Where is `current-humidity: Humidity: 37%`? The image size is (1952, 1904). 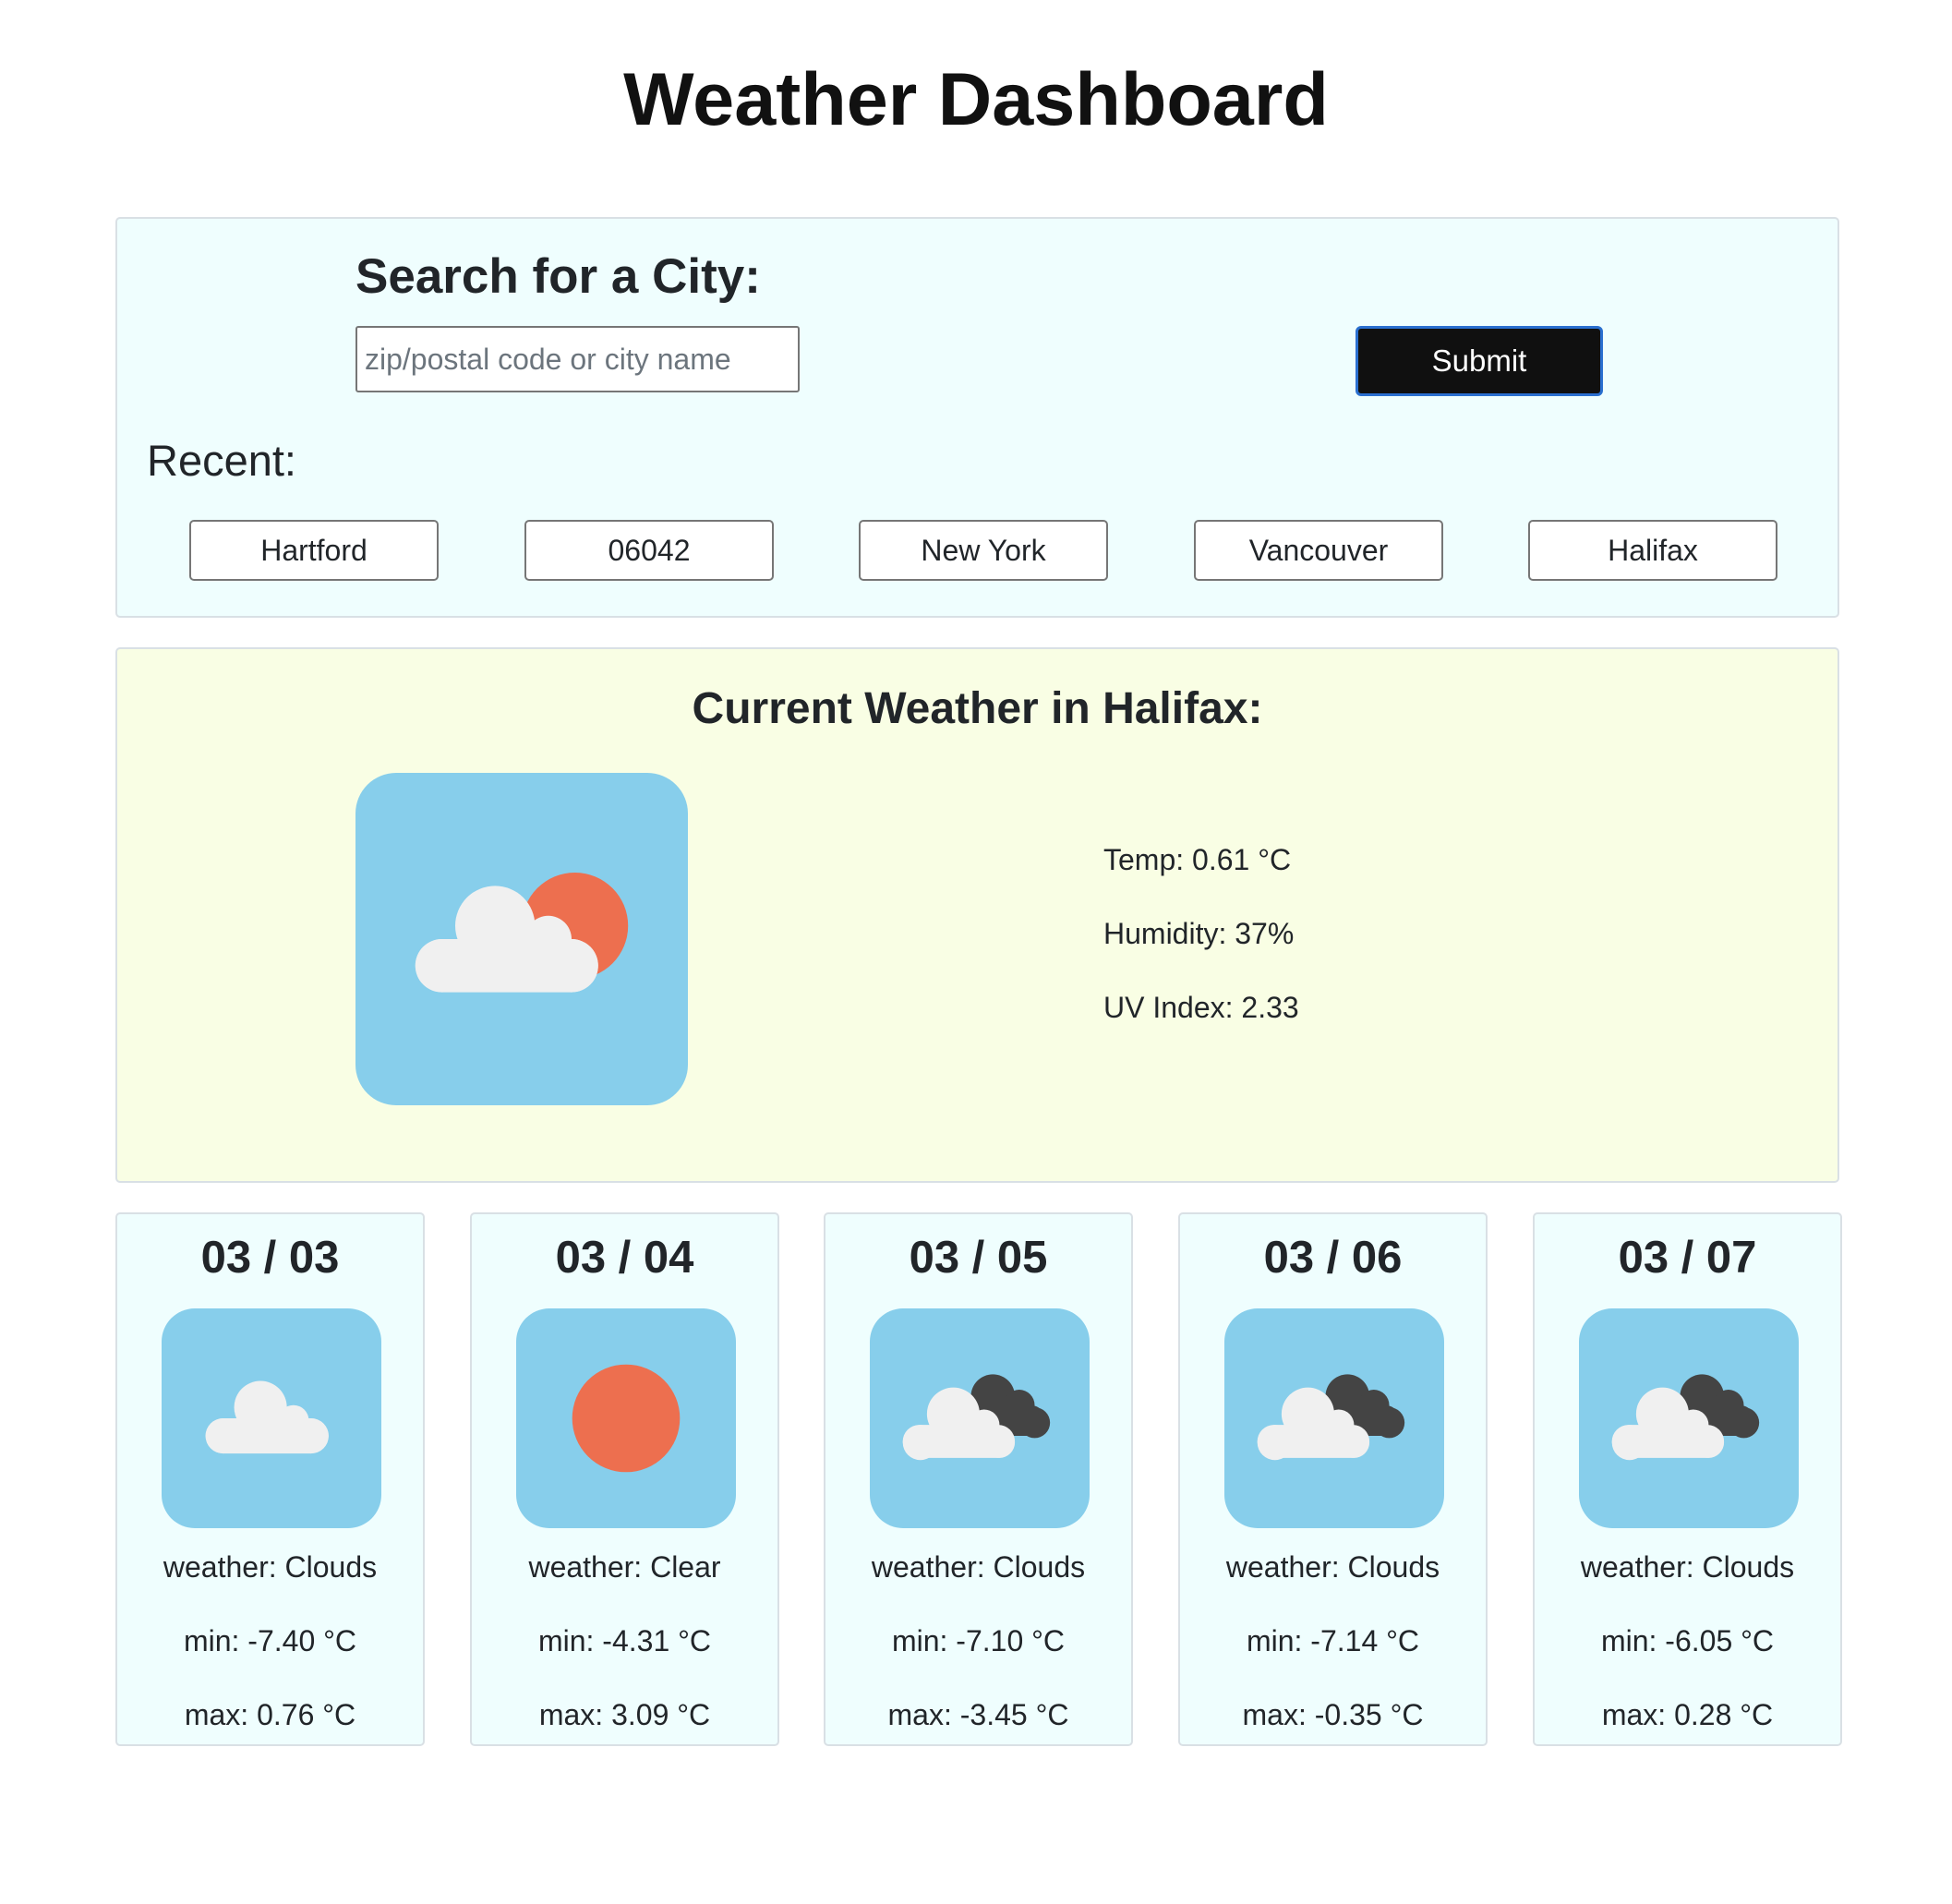
current-humidity: Humidity: 37% is located at coordinates (1199, 933).